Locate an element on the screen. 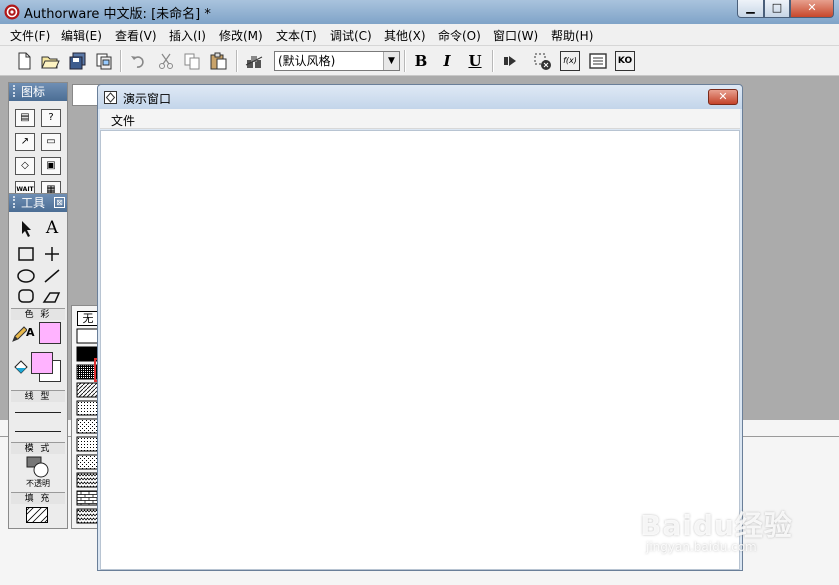 This screenshot has height=585, width=839. text-color-label: A is located at coordinates (30, 332).